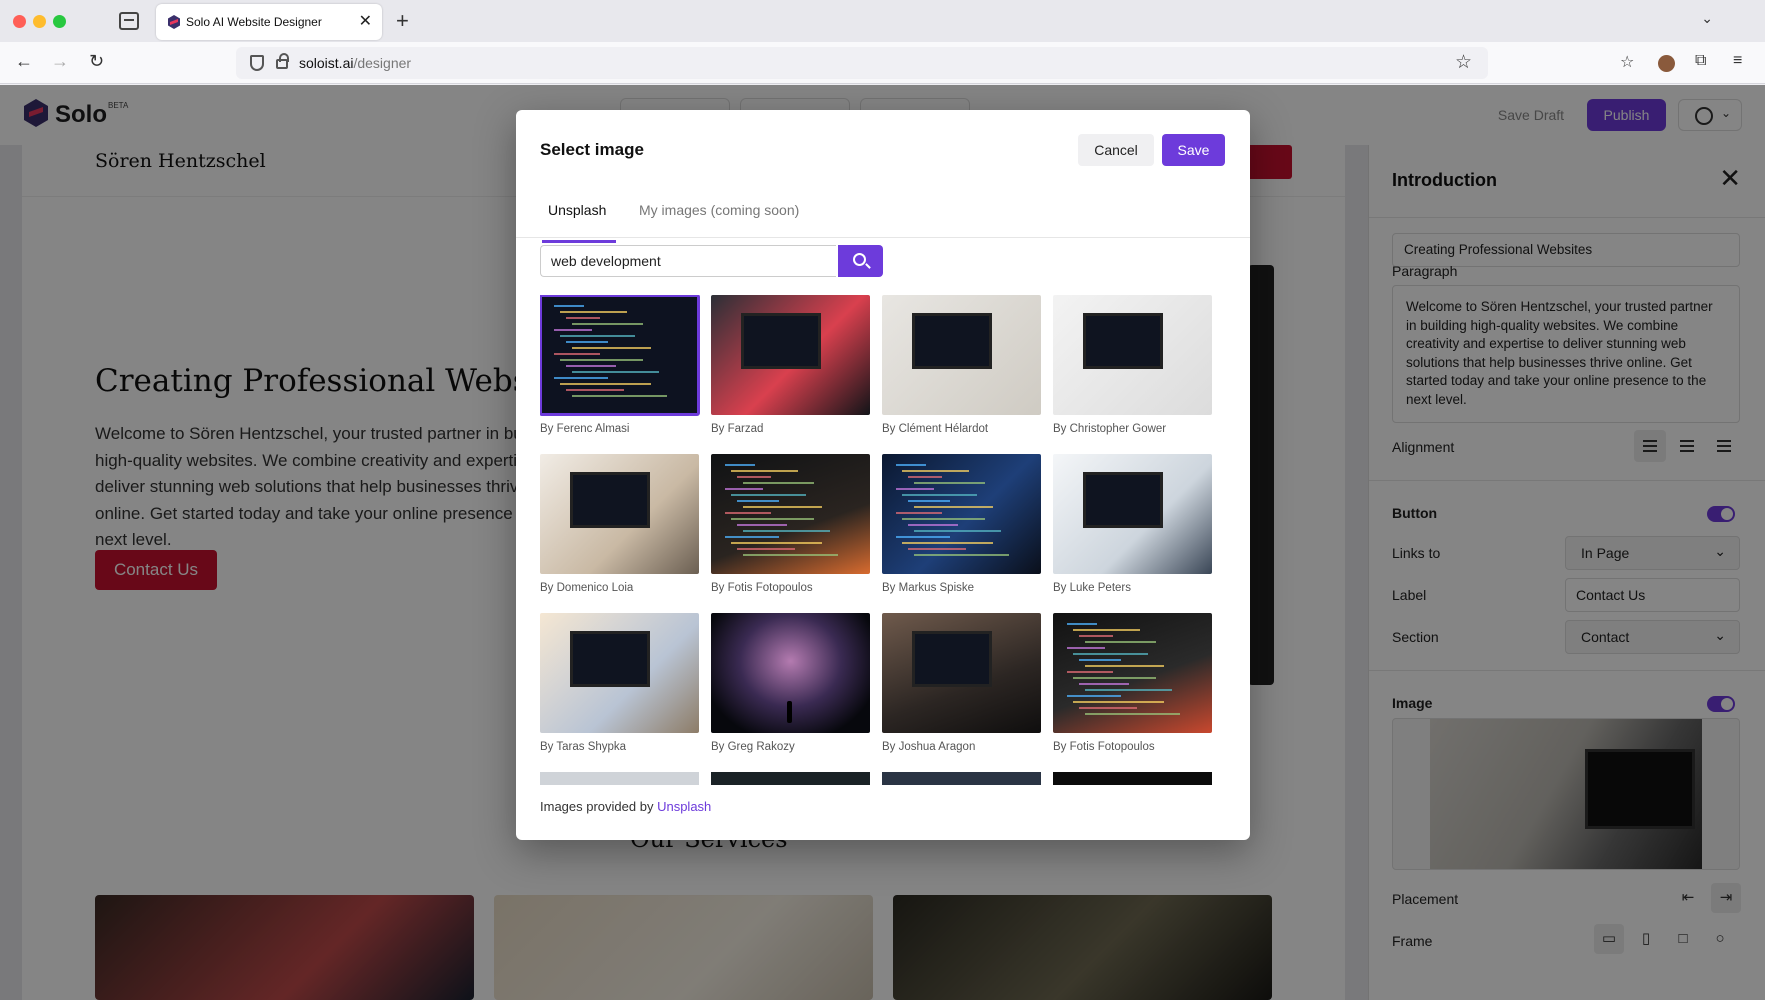 This screenshot has height=1000, width=1765. What do you see at coordinates (257, 63) in the screenshot?
I see `tracking-shield-icon` at bounding box center [257, 63].